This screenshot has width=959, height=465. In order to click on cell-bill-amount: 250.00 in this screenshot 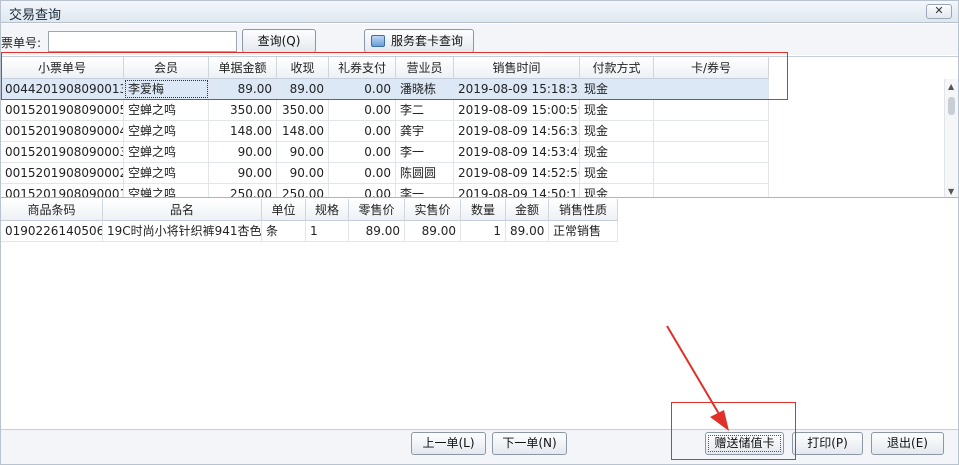, I will do `click(243, 190)`.